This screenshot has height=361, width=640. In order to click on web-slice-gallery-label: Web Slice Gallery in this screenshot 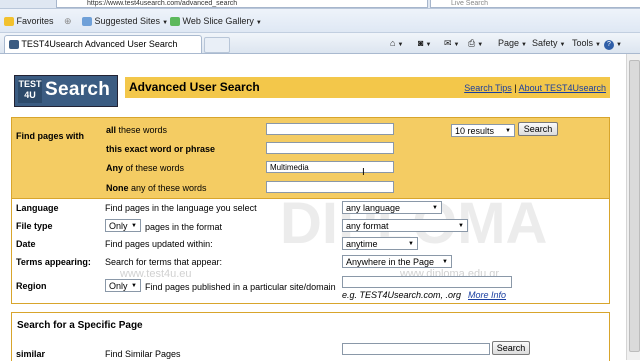, I will do `click(218, 21)`.